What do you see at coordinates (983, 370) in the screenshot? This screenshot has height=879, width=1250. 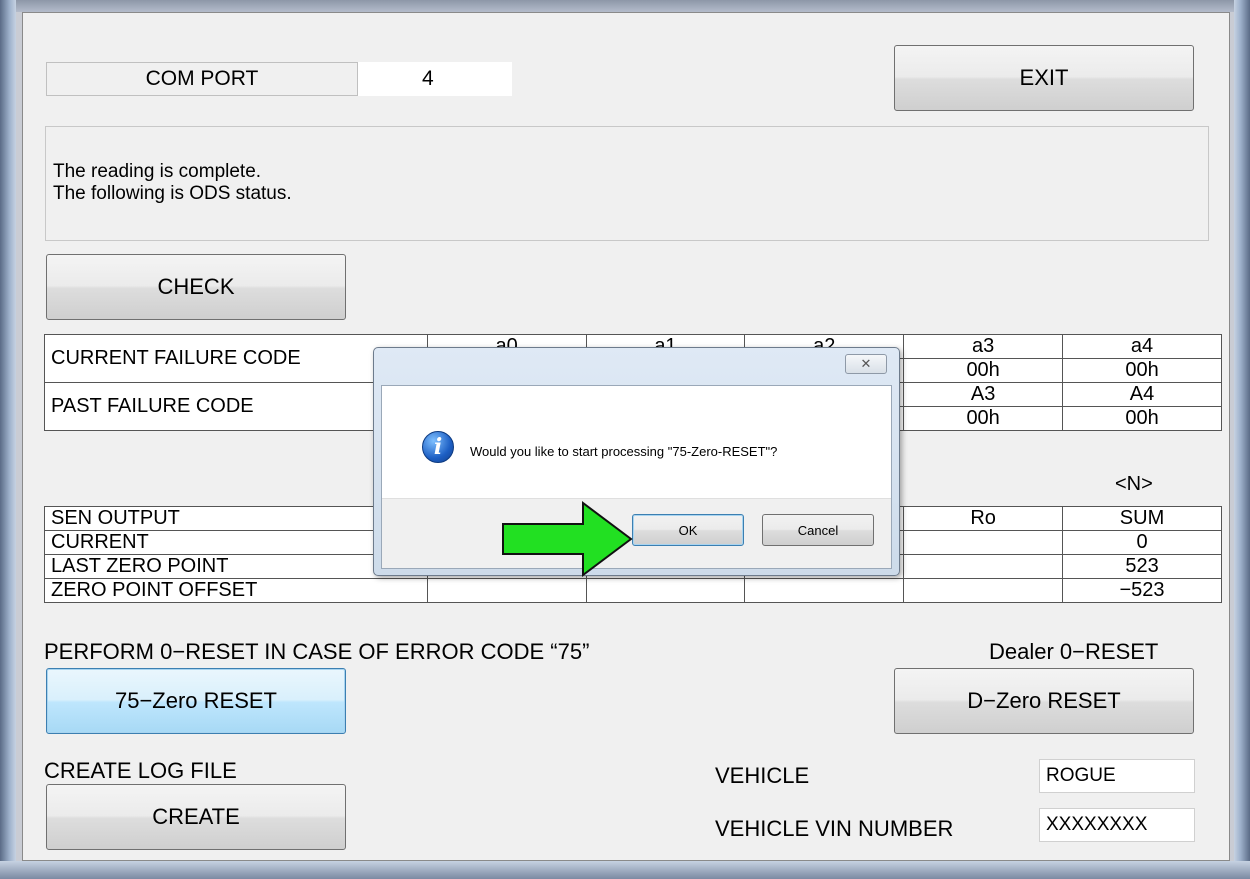 I see `cell-current-value-a3: 00h` at bounding box center [983, 370].